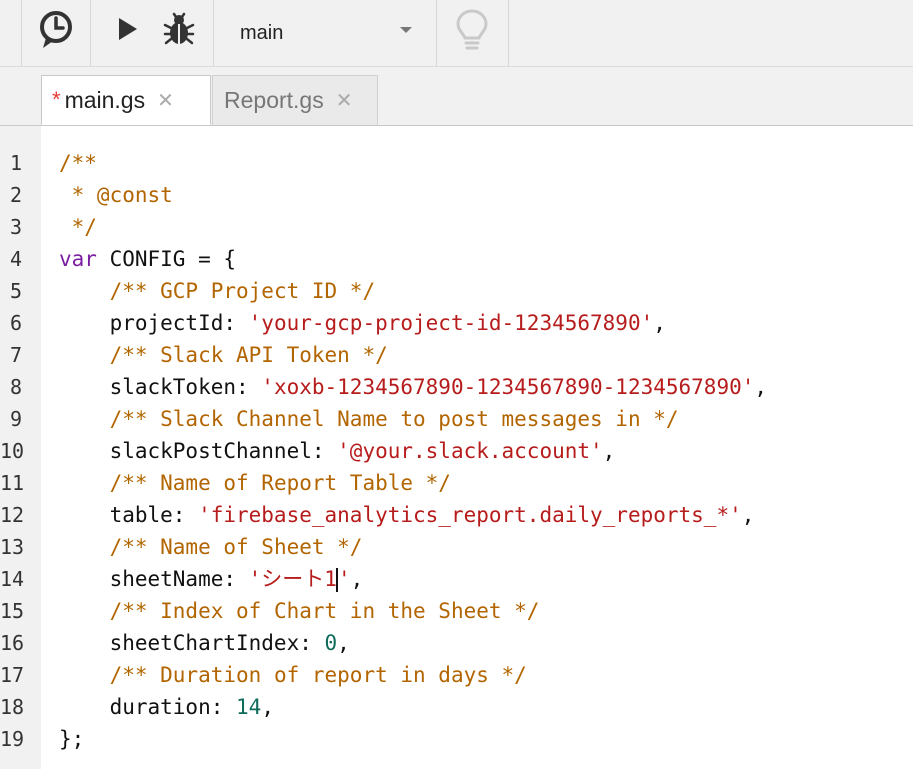 Image resolution: width=913 pixels, height=769 pixels. I want to click on line-number: 2, so click(15, 195).